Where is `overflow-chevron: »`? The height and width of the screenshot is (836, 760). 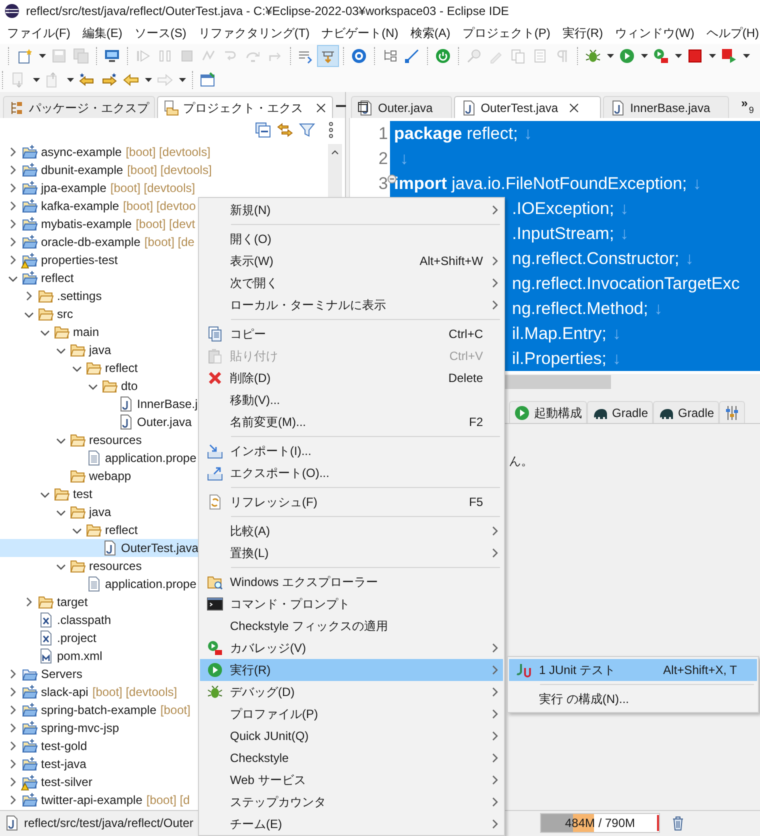
overflow-chevron: » is located at coordinates (744, 103).